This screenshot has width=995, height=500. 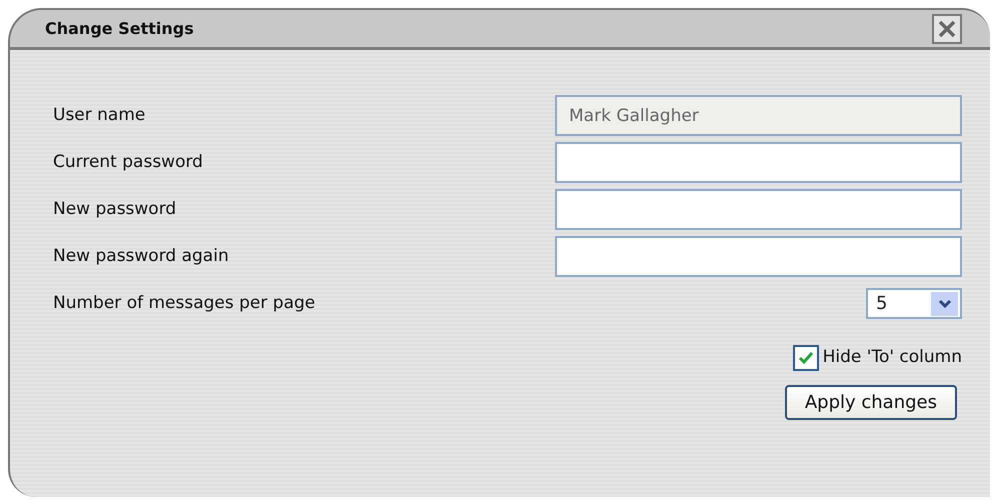 I want to click on caret-icon, so click(x=944, y=304).